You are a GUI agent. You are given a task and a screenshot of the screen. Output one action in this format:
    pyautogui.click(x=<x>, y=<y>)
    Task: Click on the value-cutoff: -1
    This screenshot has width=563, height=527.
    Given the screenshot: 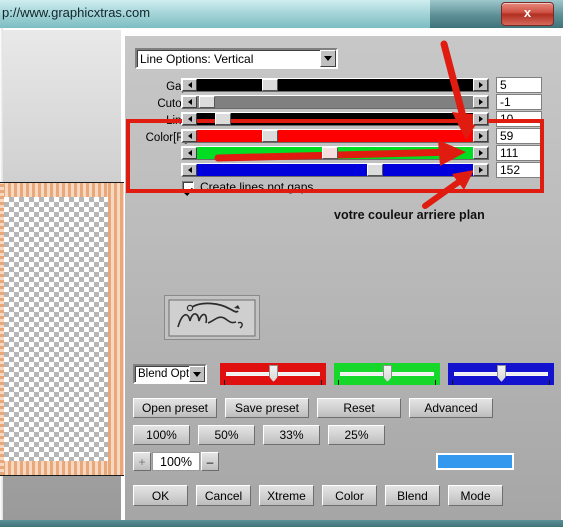 What is the action you would take?
    pyautogui.click(x=519, y=102)
    